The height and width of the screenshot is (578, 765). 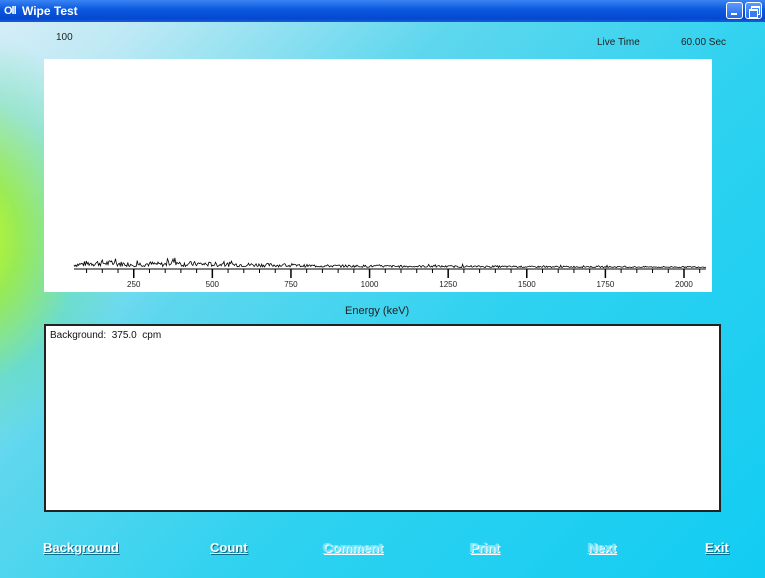 I want to click on live-time-value: 60.00 Sec, so click(x=704, y=42).